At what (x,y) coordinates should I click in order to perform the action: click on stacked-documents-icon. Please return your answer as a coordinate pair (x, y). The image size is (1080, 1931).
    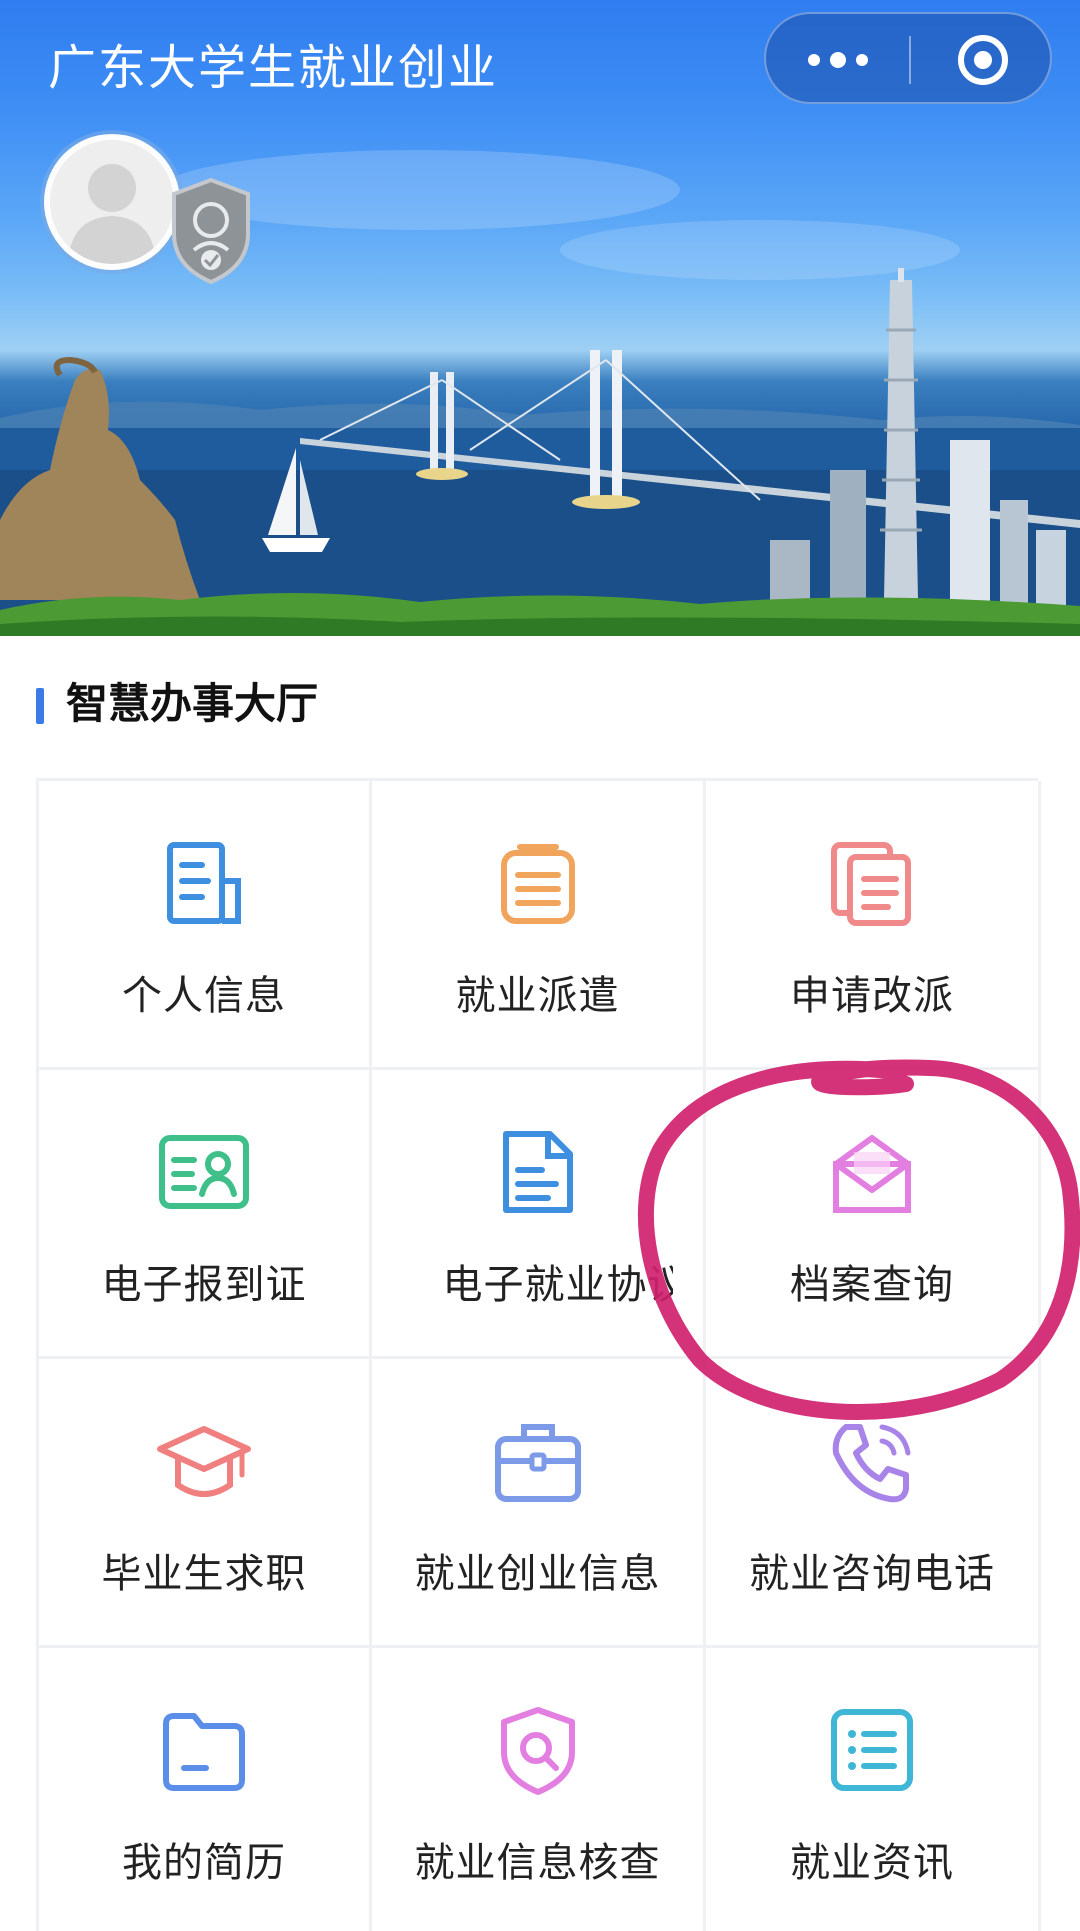
    Looking at the image, I should click on (871, 884).